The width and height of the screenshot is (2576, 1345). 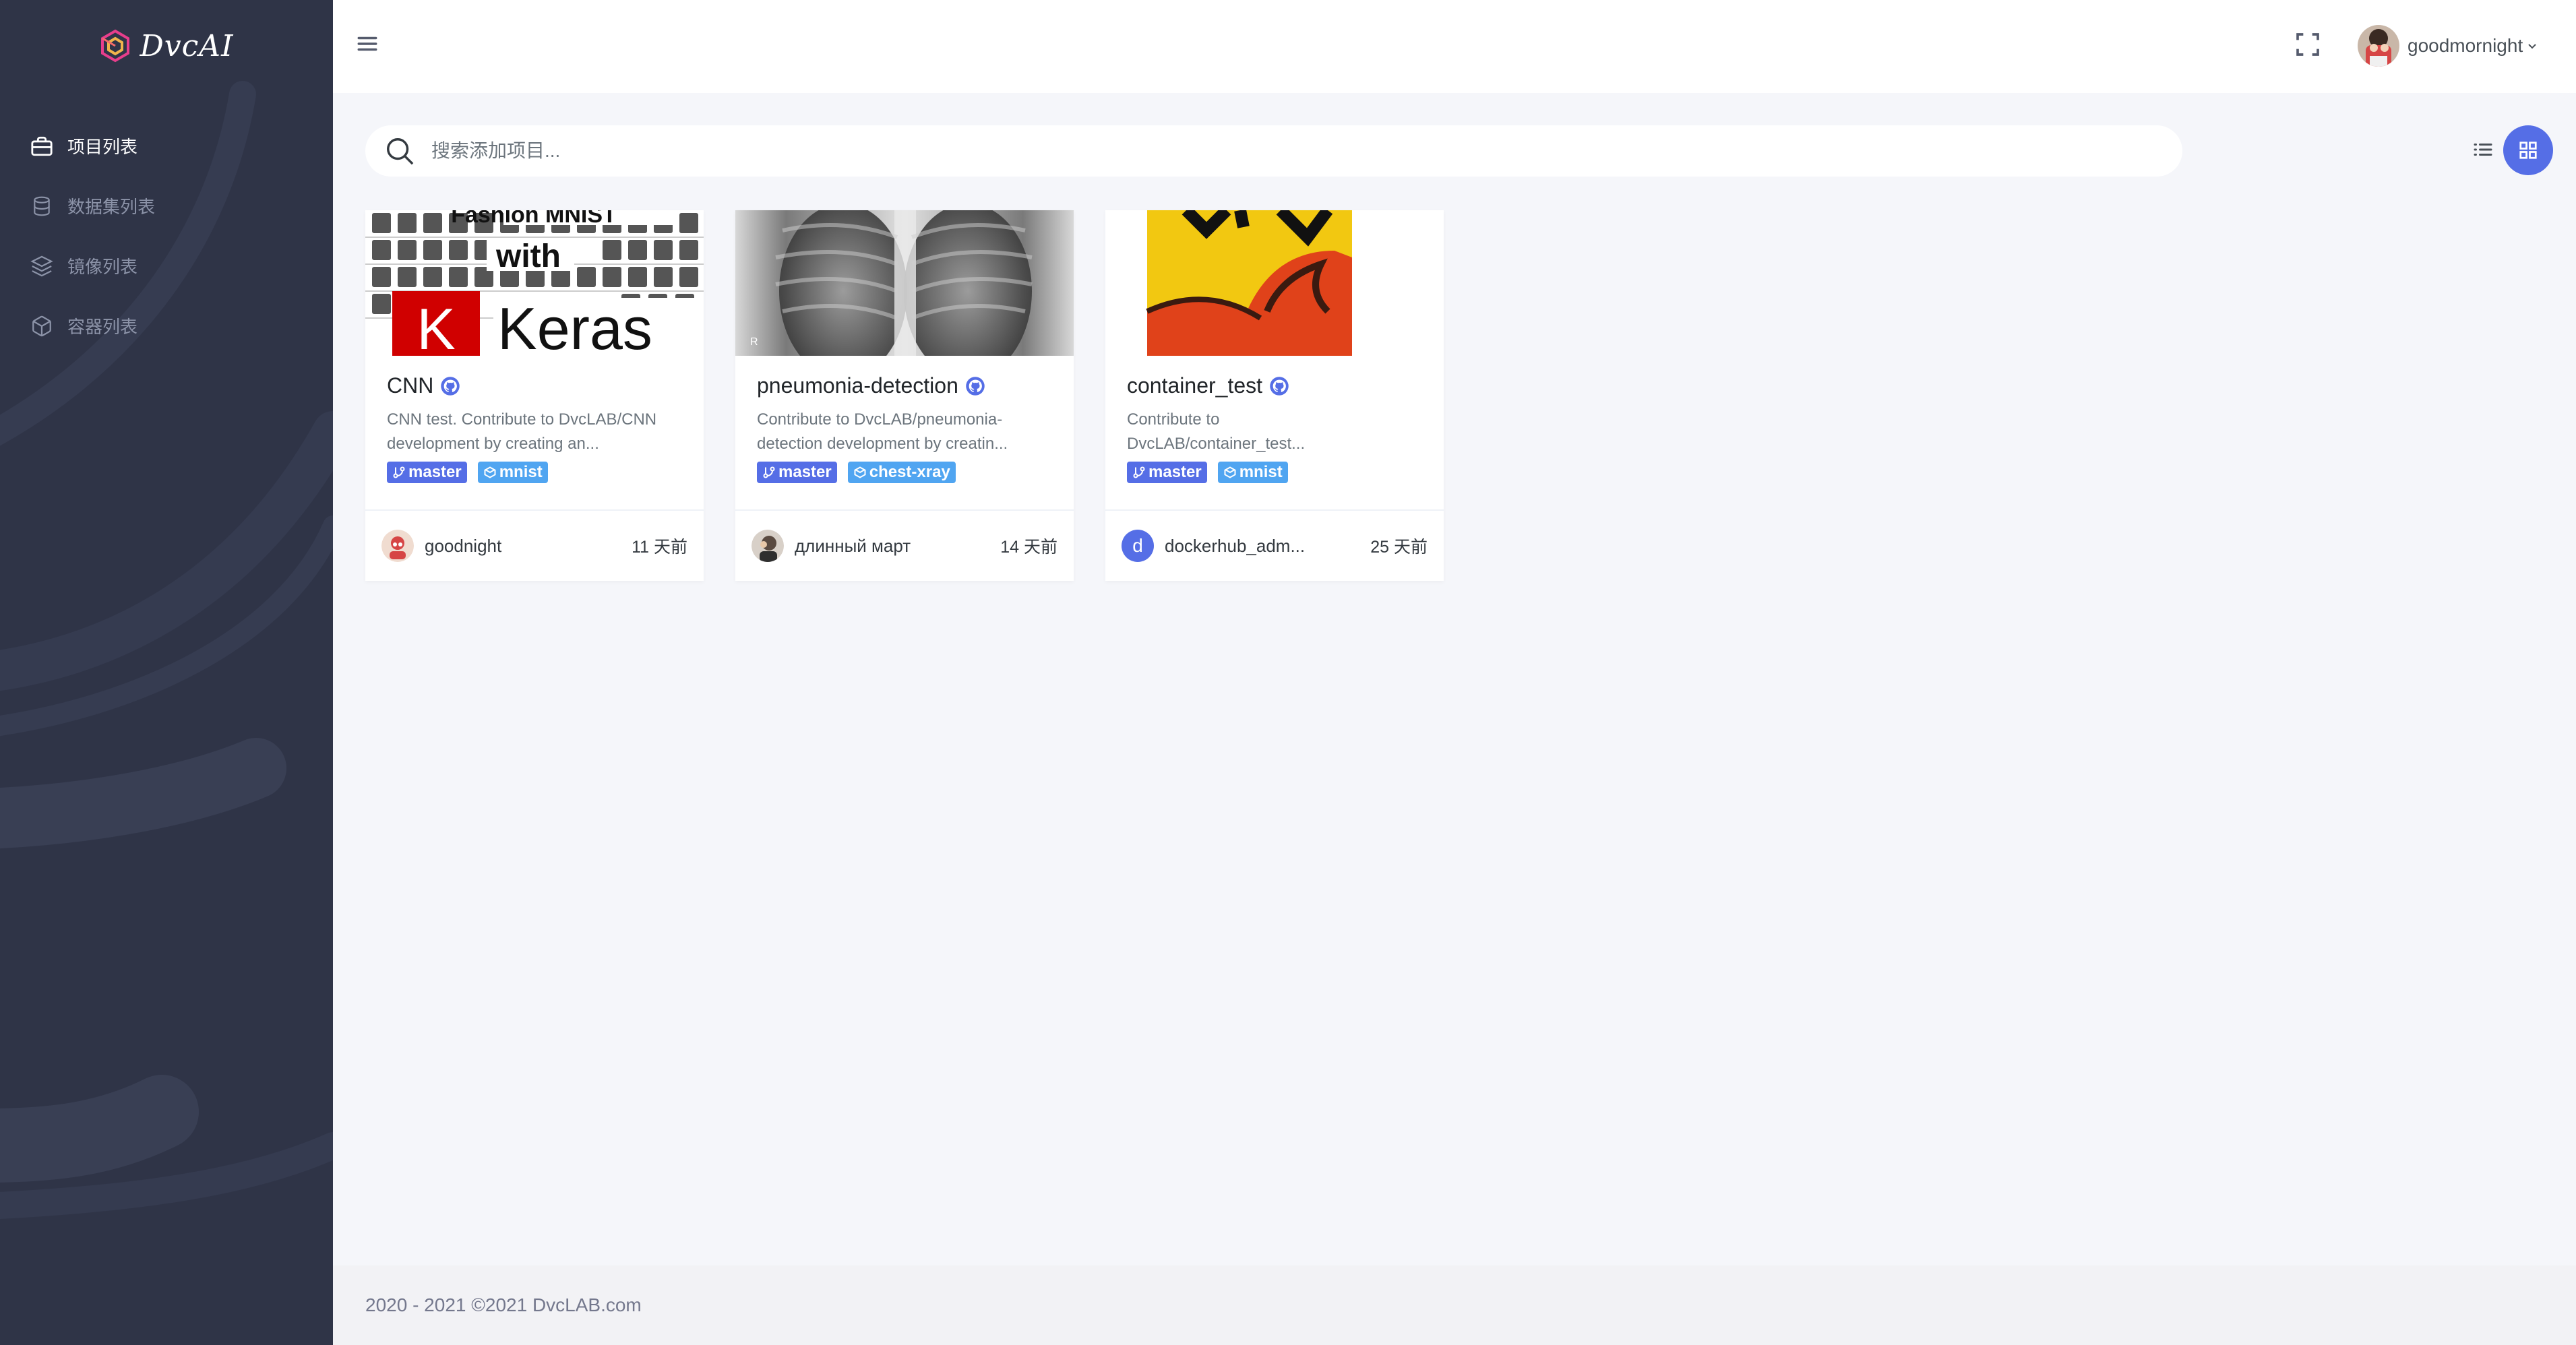 I want to click on logo-text: DvcAI, so click(x=187, y=46).